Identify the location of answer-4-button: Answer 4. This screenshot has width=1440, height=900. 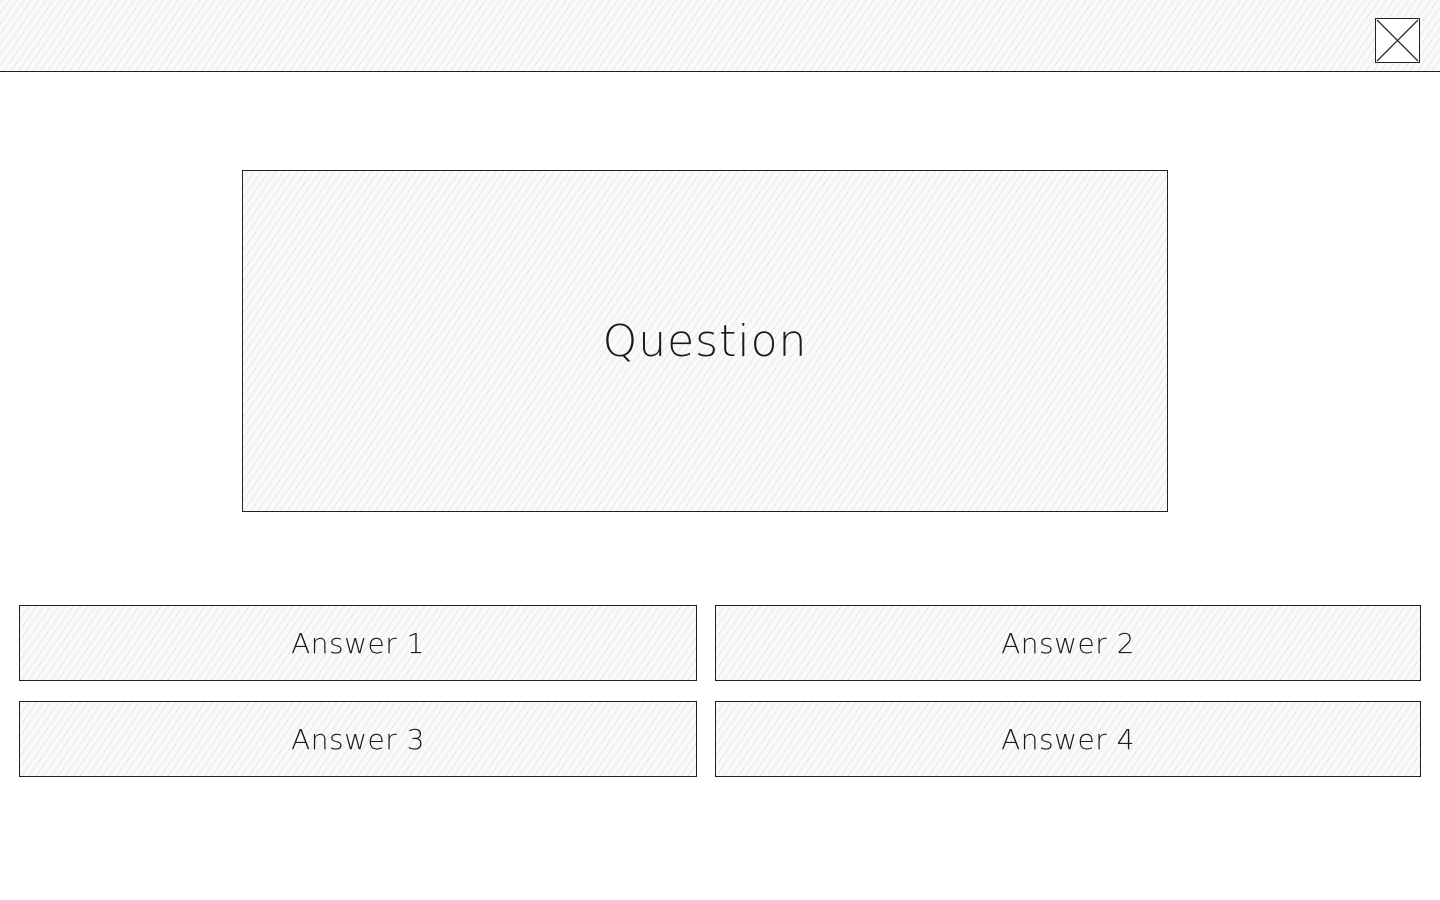
(1068, 739).